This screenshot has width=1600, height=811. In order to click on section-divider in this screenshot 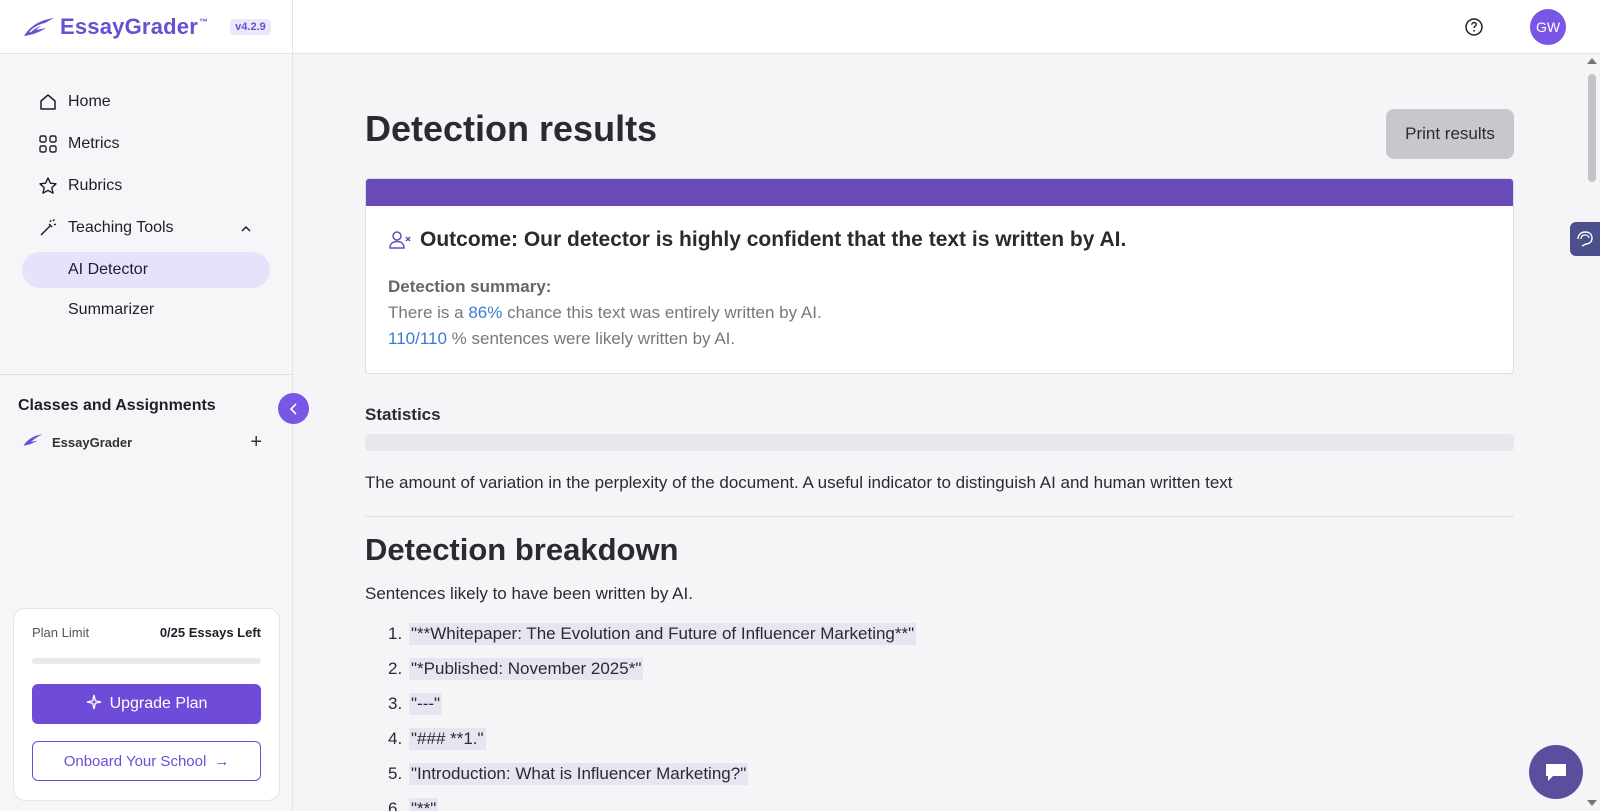, I will do `click(939, 516)`.